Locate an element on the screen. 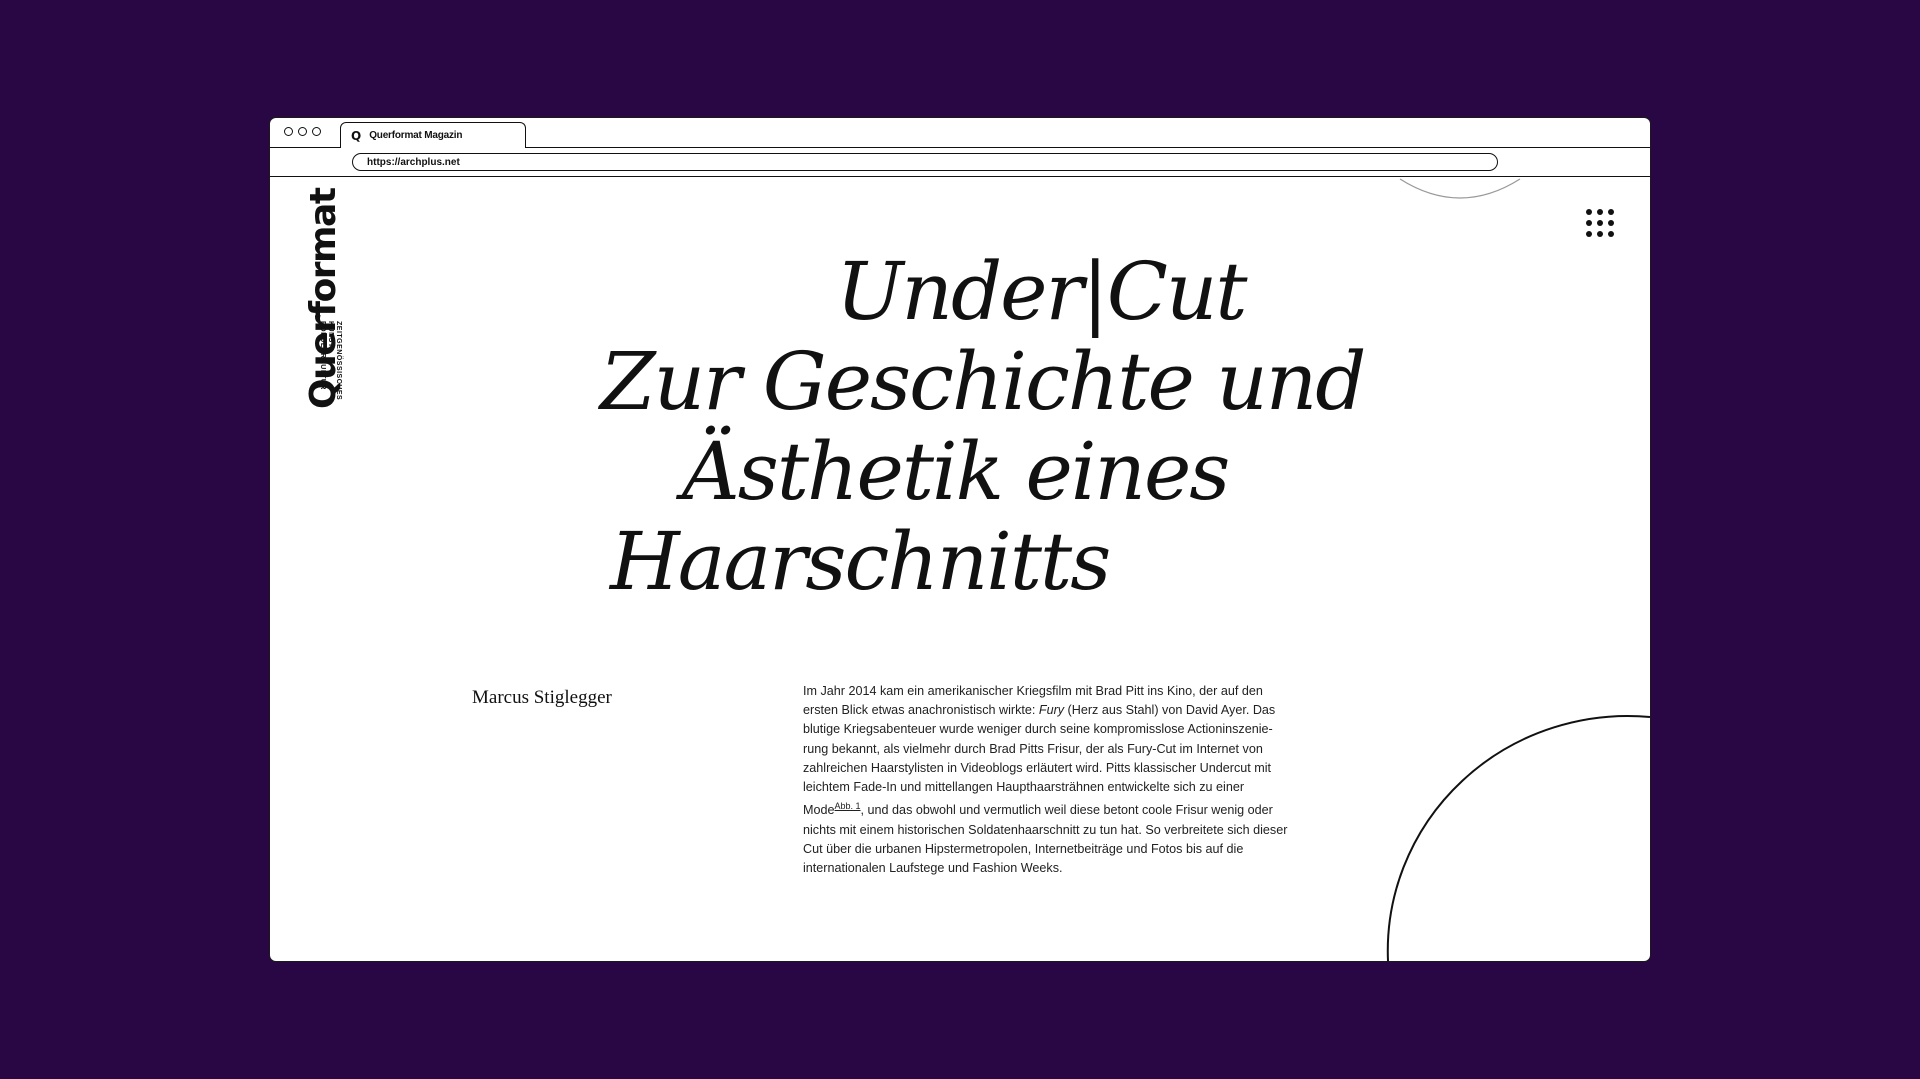 Image resolution: width=1920 pixels, height=1079 pixels. url-text: https://archplus.net is located at coordinates (413, 162).